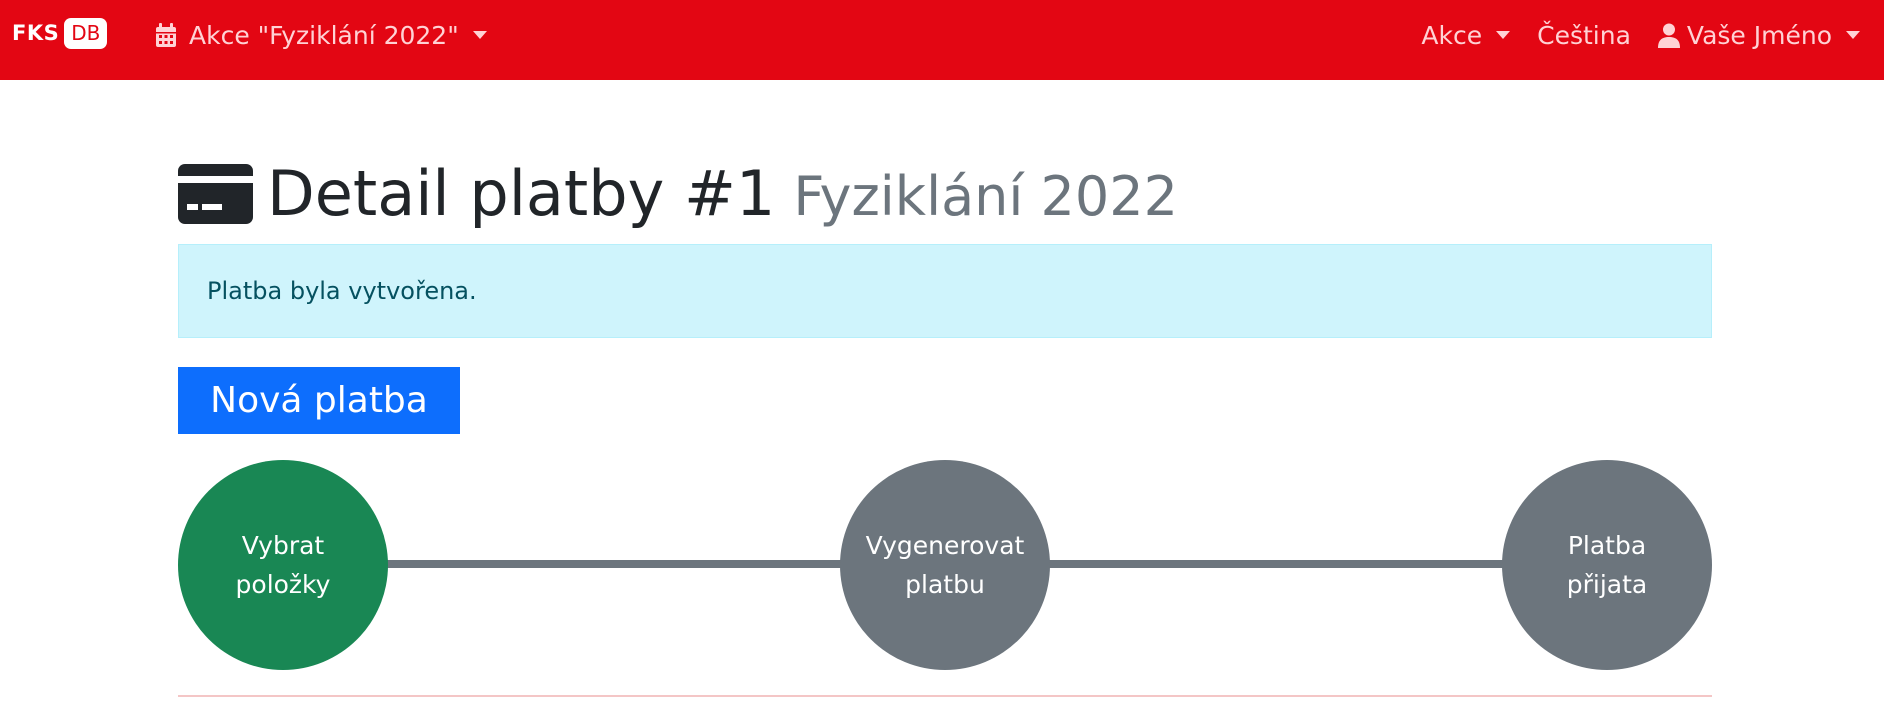 The image size is (1884, 717). I want to click on user-menu: Vaše Jméno, so click(1758, 35).